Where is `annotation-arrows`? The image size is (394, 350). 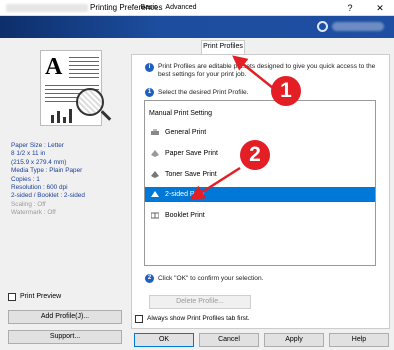 annotation-arrows is located at coordinates (231, 128).